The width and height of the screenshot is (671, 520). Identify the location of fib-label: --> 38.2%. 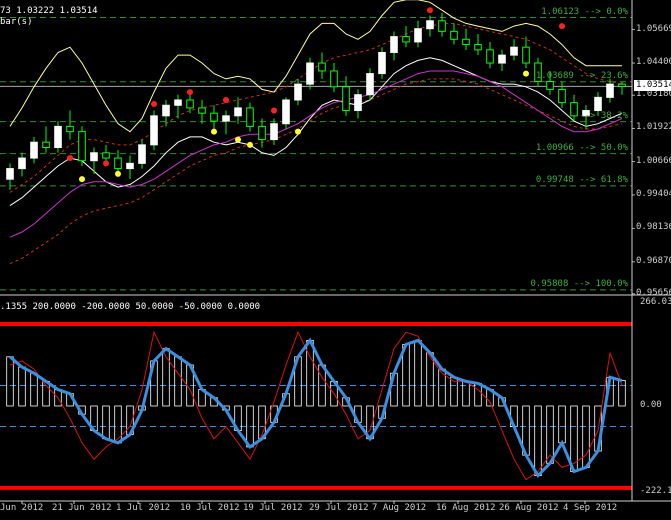
(603, 115).